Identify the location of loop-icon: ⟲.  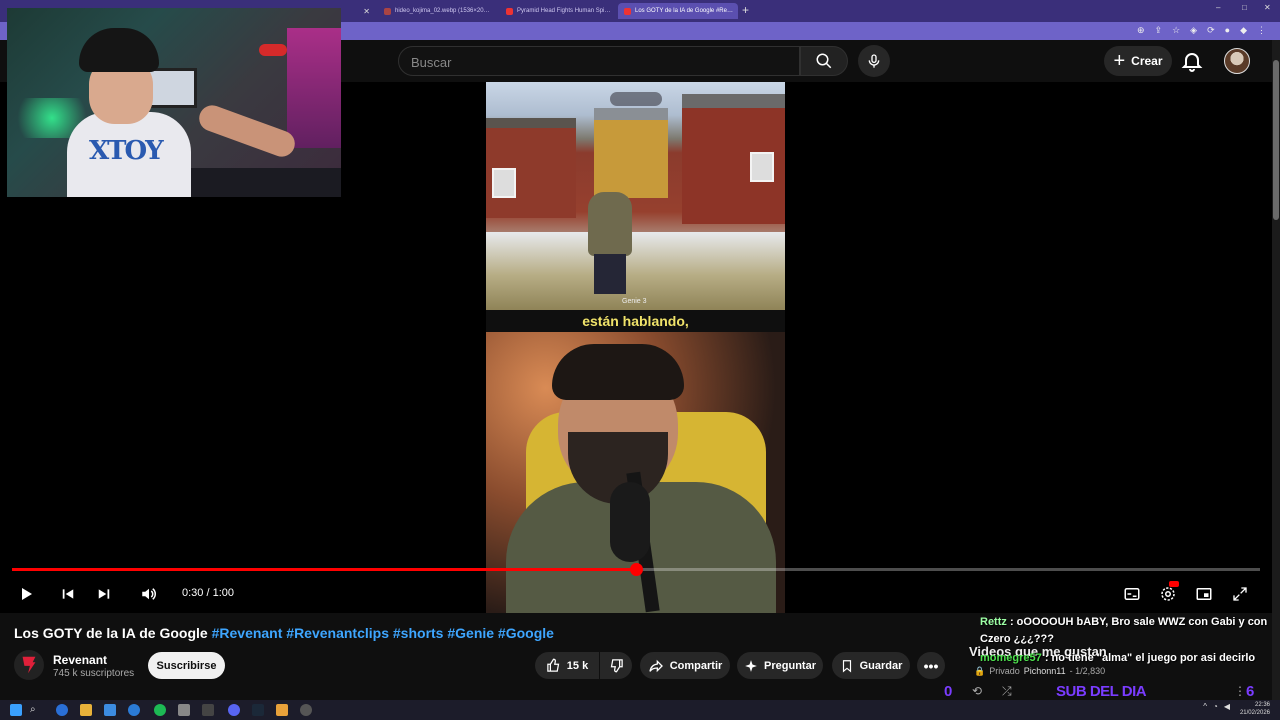
(977, 691).